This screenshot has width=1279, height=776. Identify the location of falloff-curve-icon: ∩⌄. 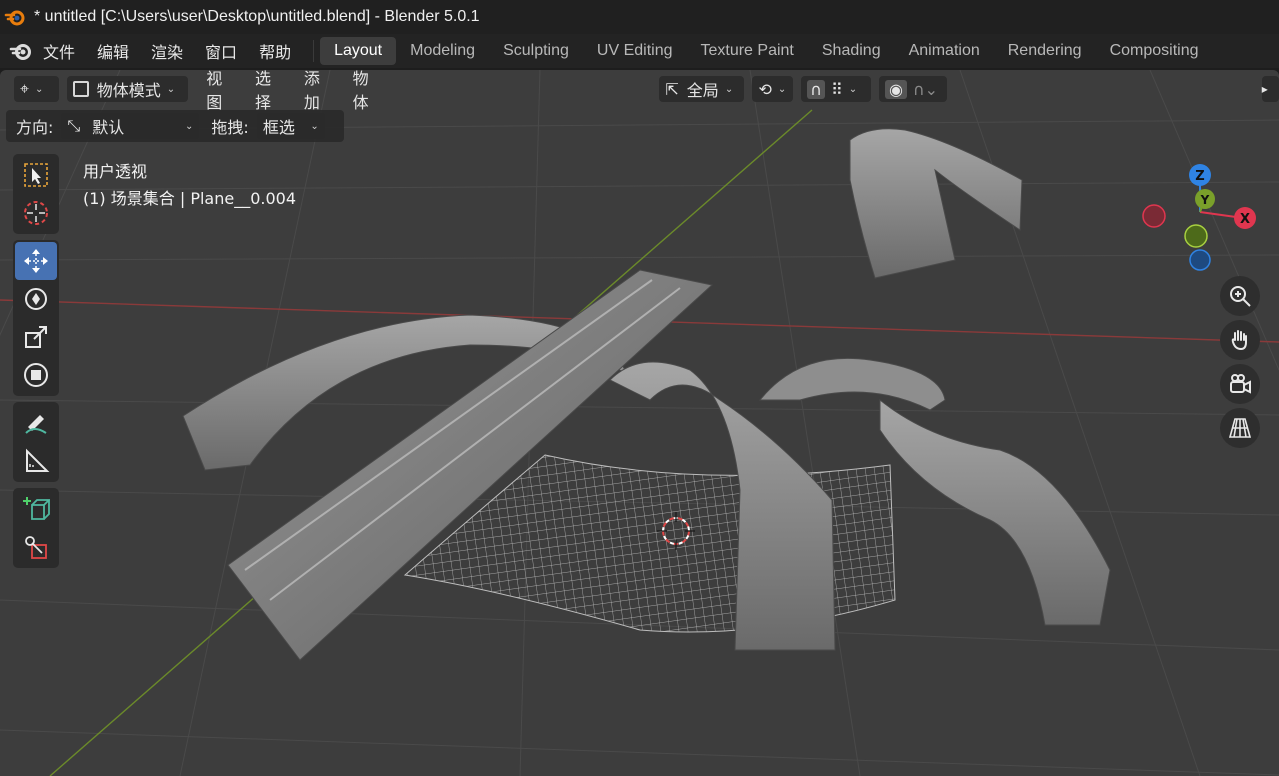
(925, 89).